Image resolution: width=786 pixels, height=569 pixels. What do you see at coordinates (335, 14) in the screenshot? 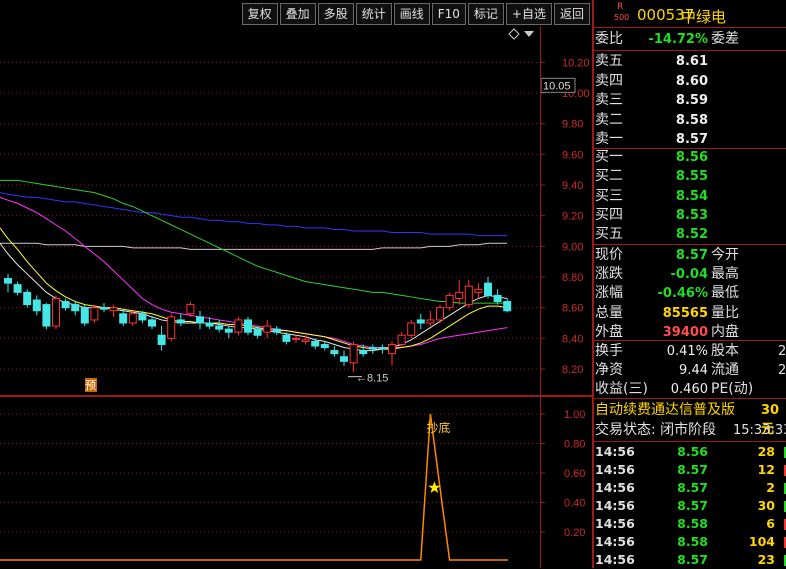
I see `toolbar-button-2: 多股` at bounding box center [335, 14].